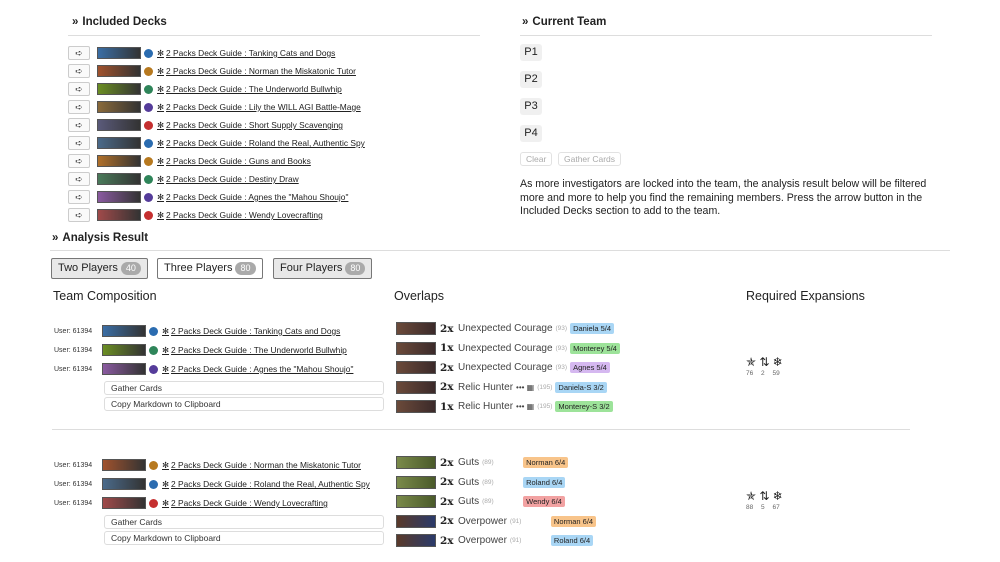  I want to click on deck-title: 2 Packs Deck Guide : Destiny Draw, so click(232, 179).